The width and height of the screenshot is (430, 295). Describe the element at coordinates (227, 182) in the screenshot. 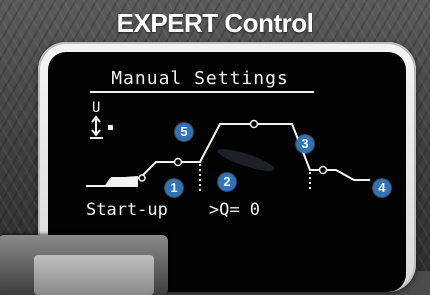

I see `marker-badge-2: 2` at that location.